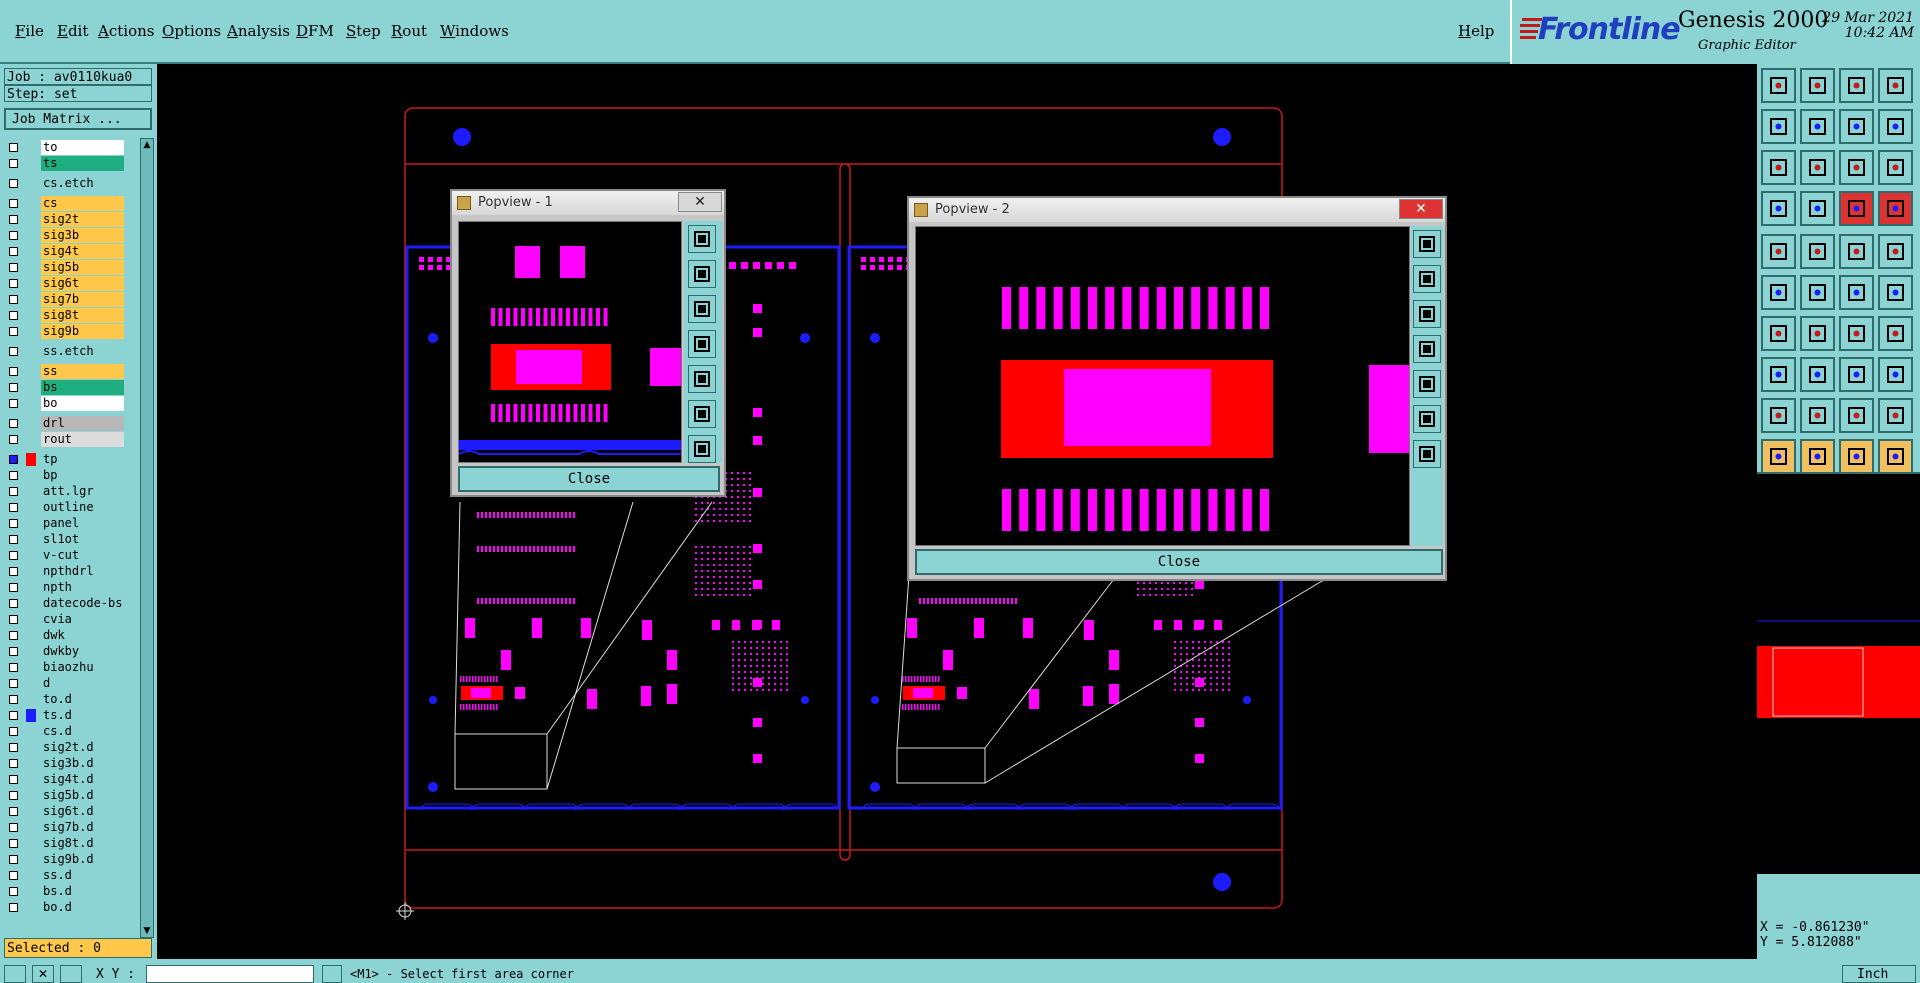 The height and width of the screenshot is (983, 1920). Describe the element at coordinates (1817, 333) in the screenshot. I see `line-icon` at that location.